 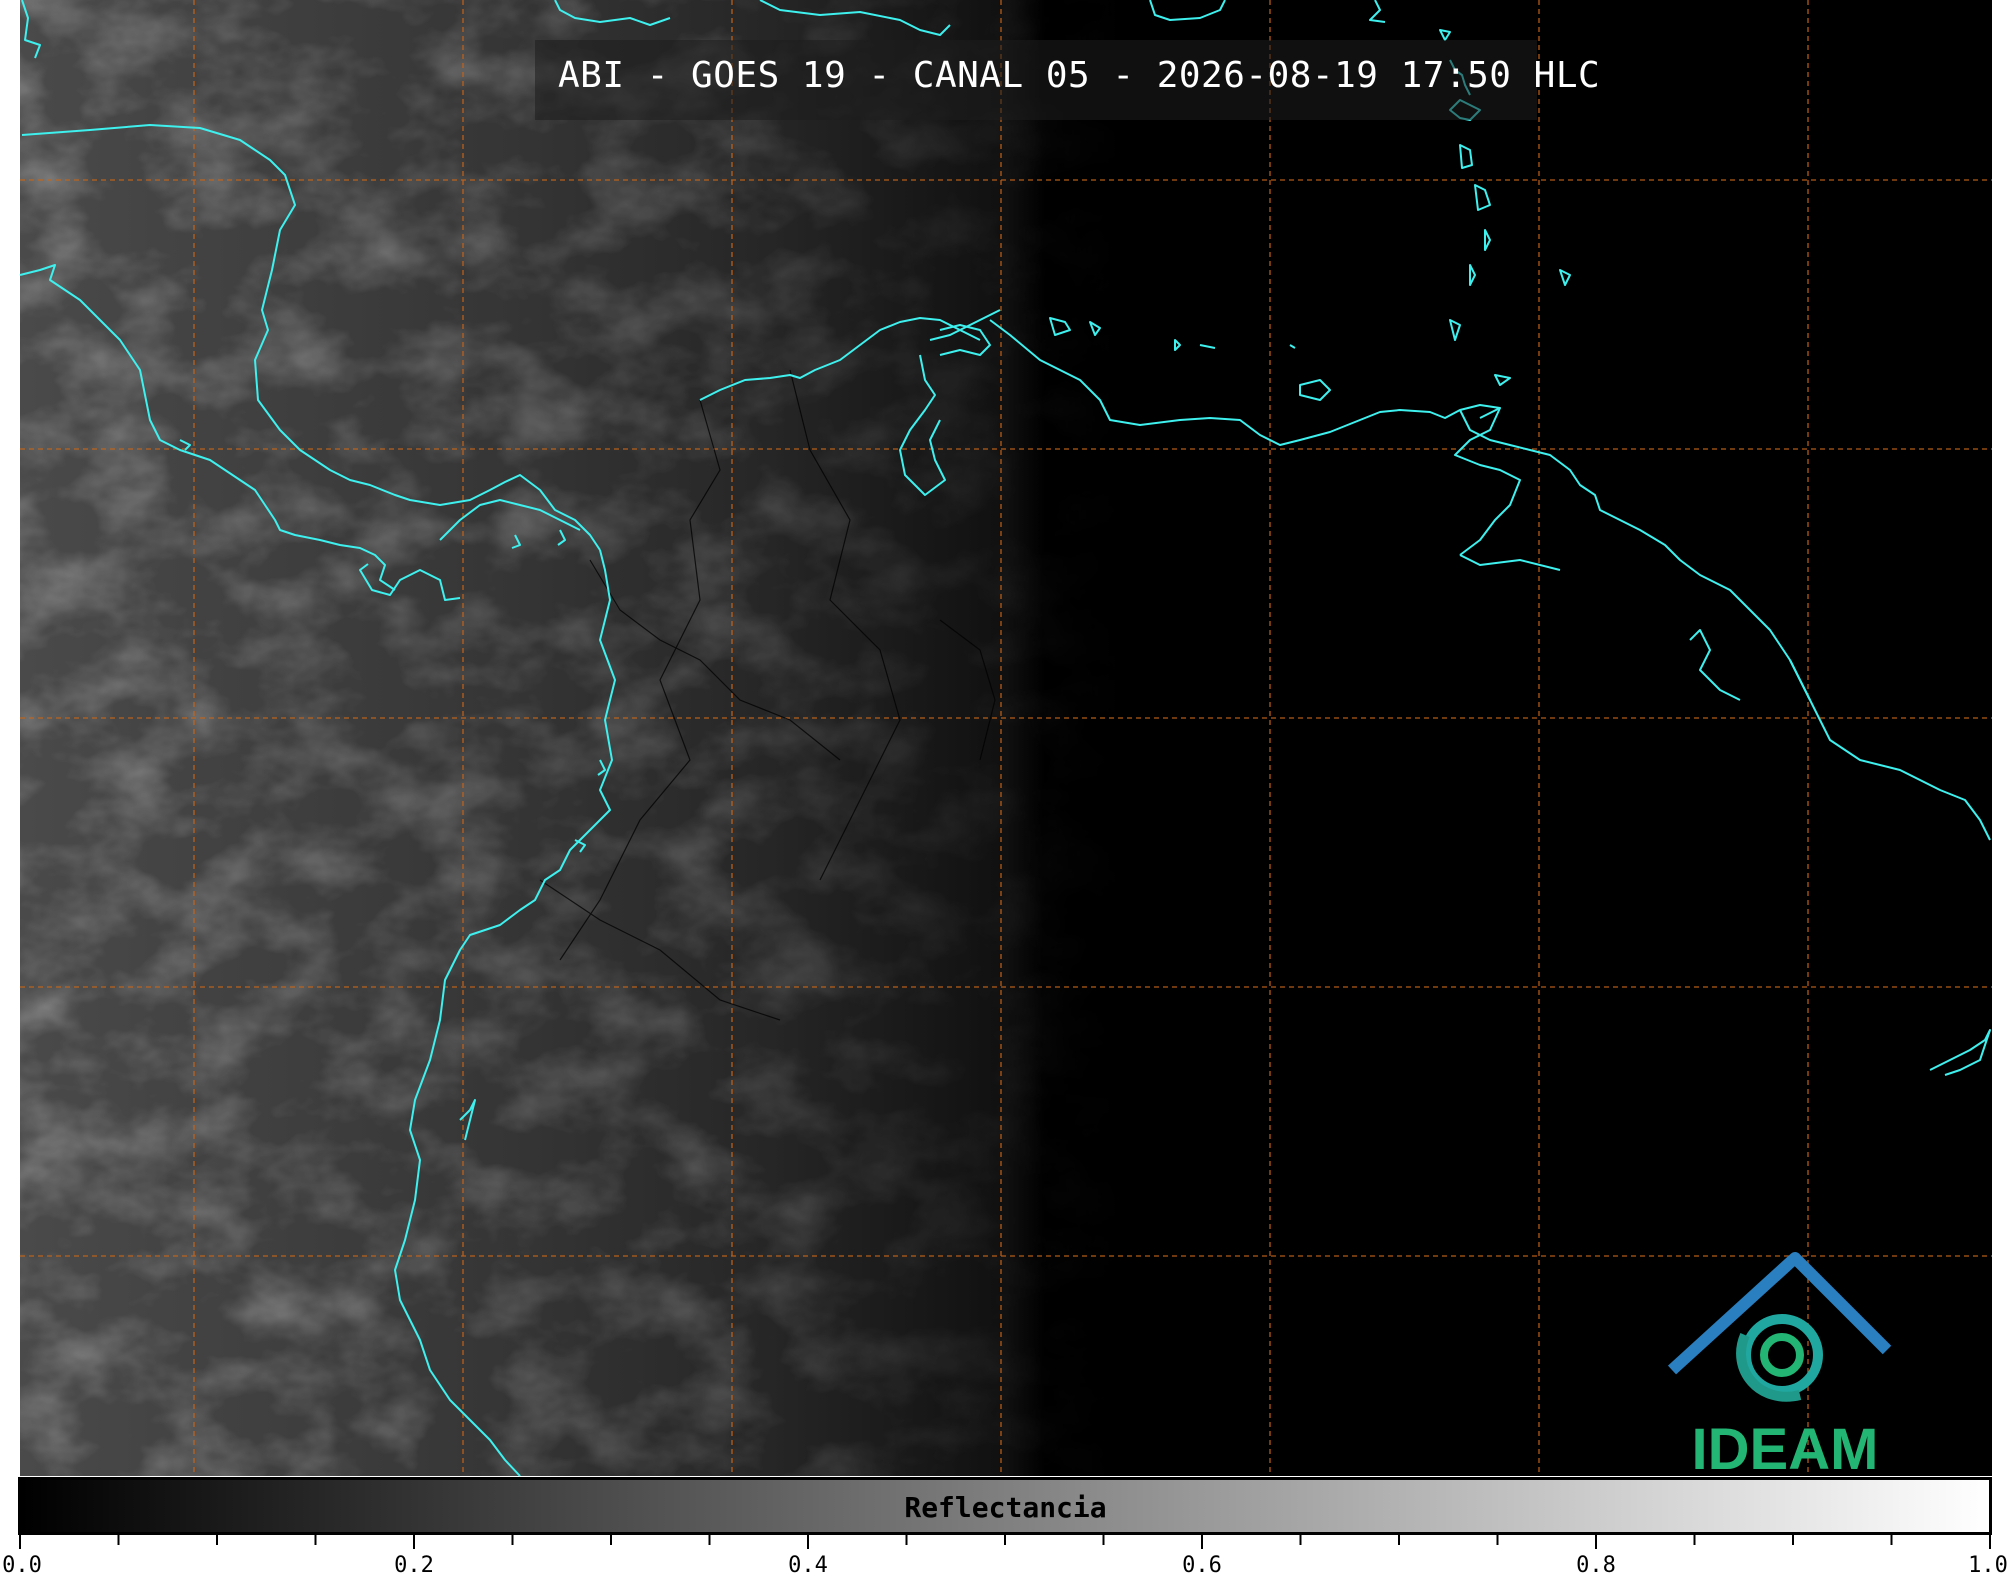 What do you see at coordinates (1202, 1565) in the screenshot?
I see `colorbar-tick-label: 0.6` at bounding box center [1202, 1565].